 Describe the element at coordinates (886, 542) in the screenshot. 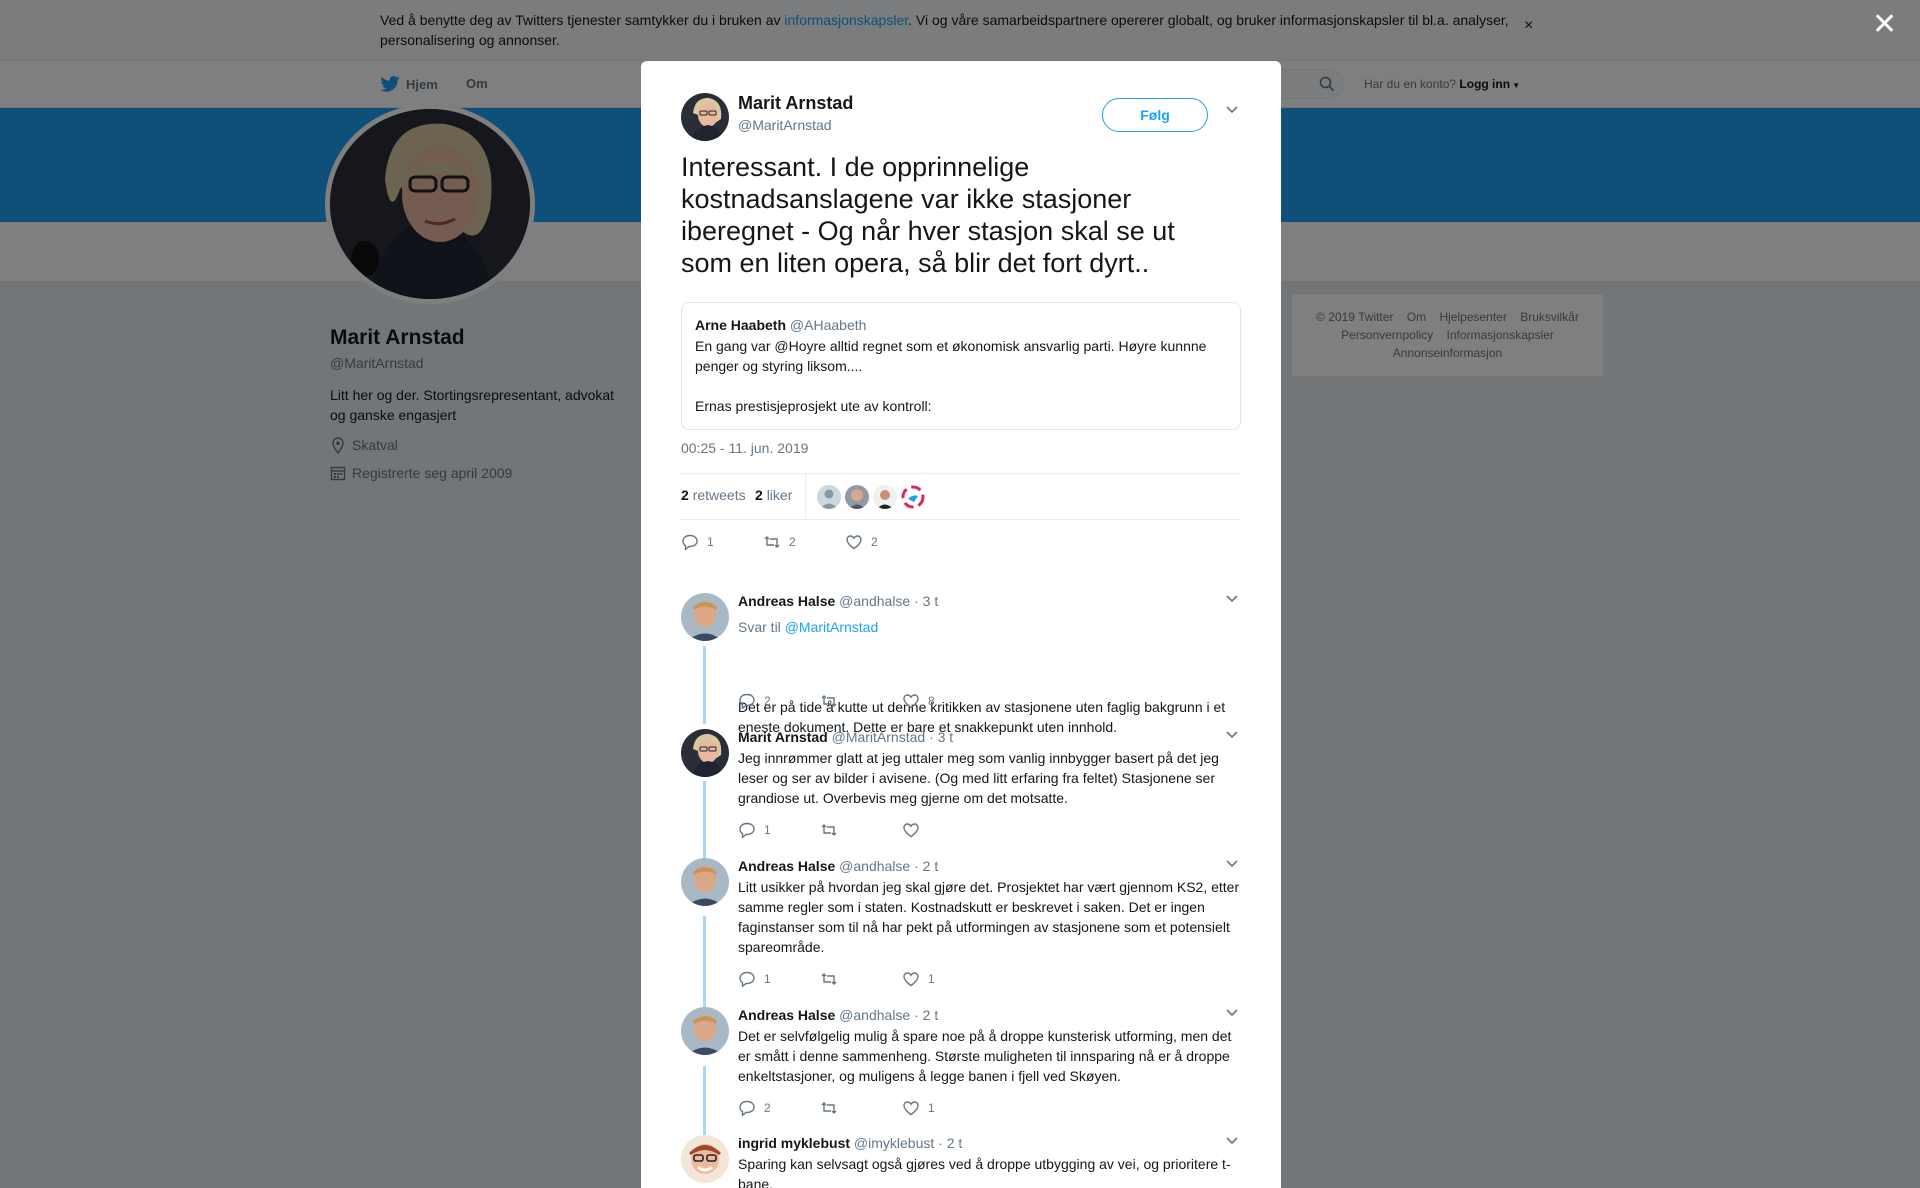

I see `like-action: 2` at that location.